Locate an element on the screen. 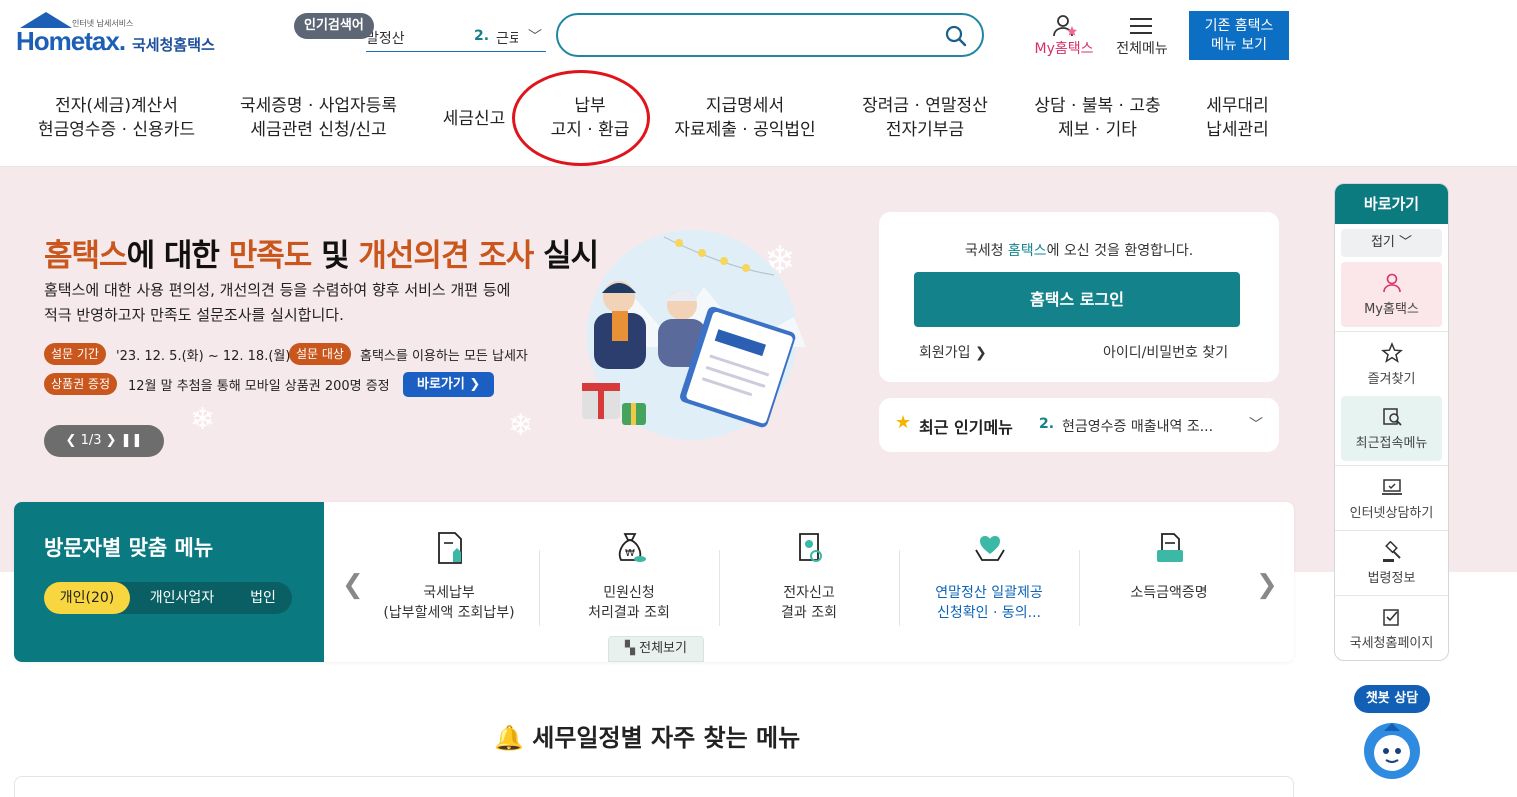 Image resolution: width=1517 pixels, height=797 pixels. quick-favorites: 즐겨찾기 is located at coordinates (1391, 363).